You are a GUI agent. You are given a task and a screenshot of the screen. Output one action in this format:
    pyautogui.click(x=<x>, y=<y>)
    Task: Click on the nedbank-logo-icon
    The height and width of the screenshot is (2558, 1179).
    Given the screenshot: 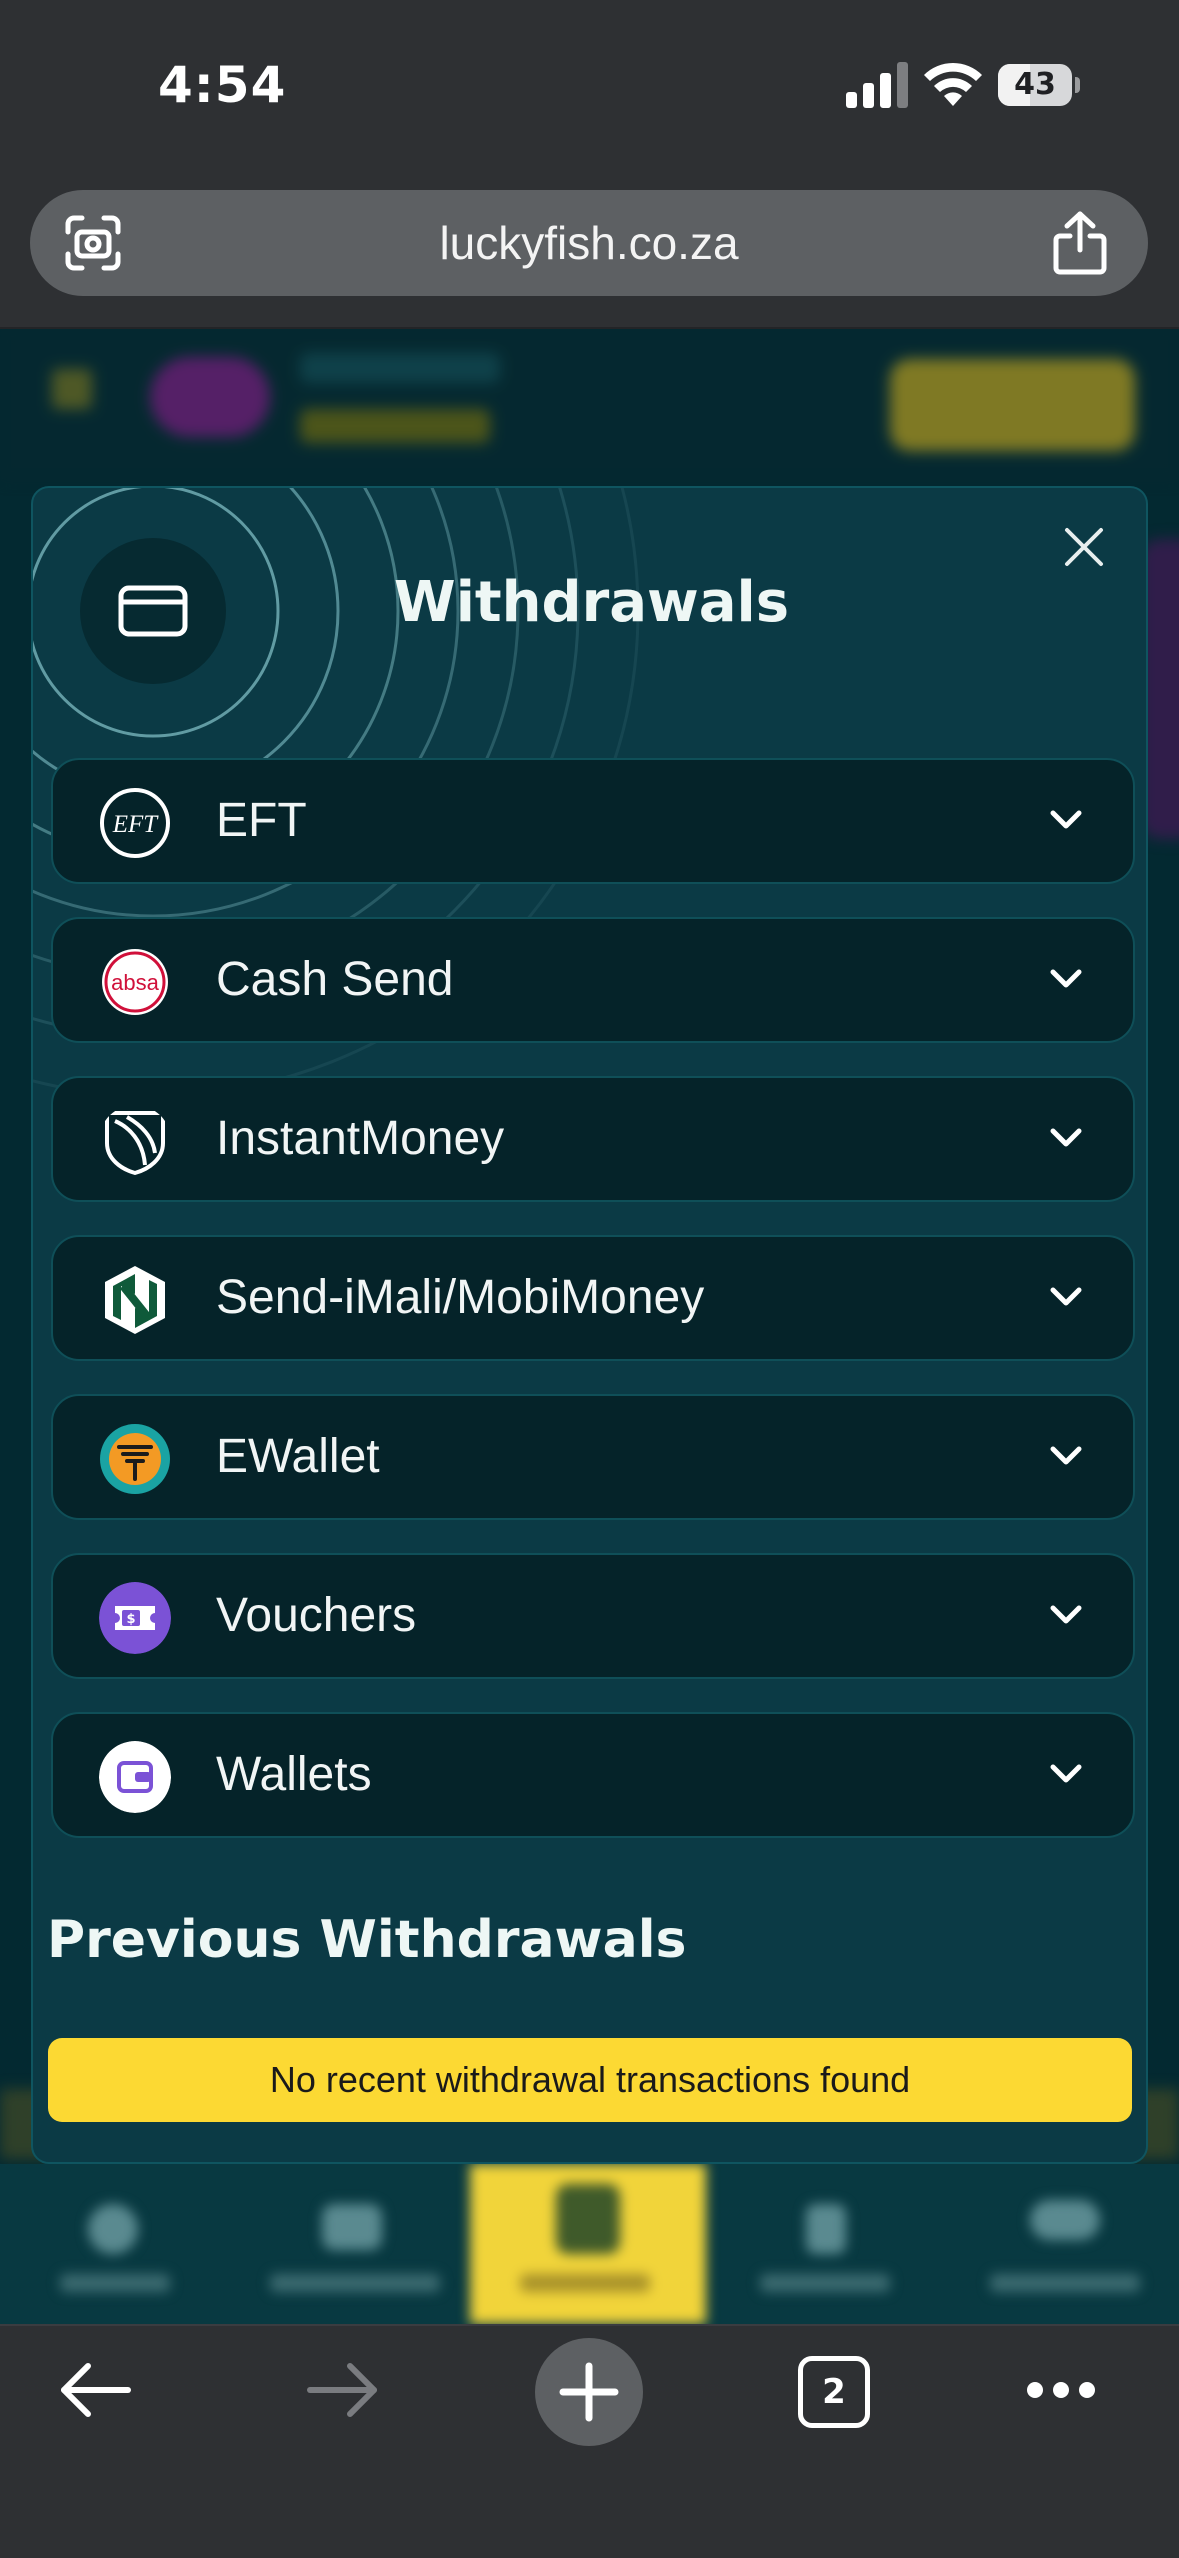 What is the action you would take?
    pyautogui.click(x=135, y=1300)
    